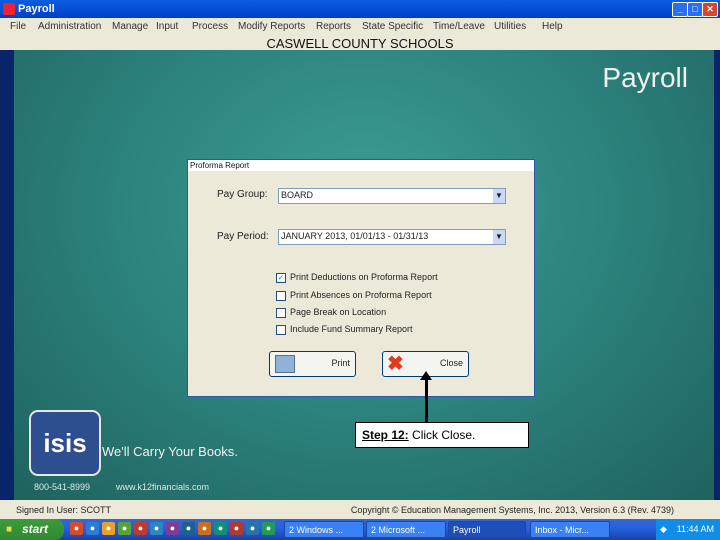 The height and width of the screenshot is (540, 720). I want to click on print-button-label: Print, so click(340, 363).